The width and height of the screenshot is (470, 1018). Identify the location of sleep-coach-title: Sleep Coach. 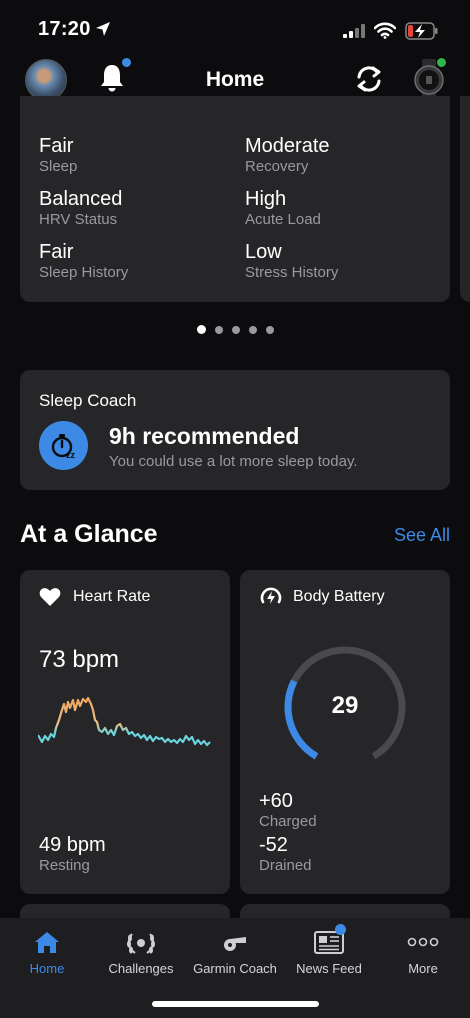
(88, 400).